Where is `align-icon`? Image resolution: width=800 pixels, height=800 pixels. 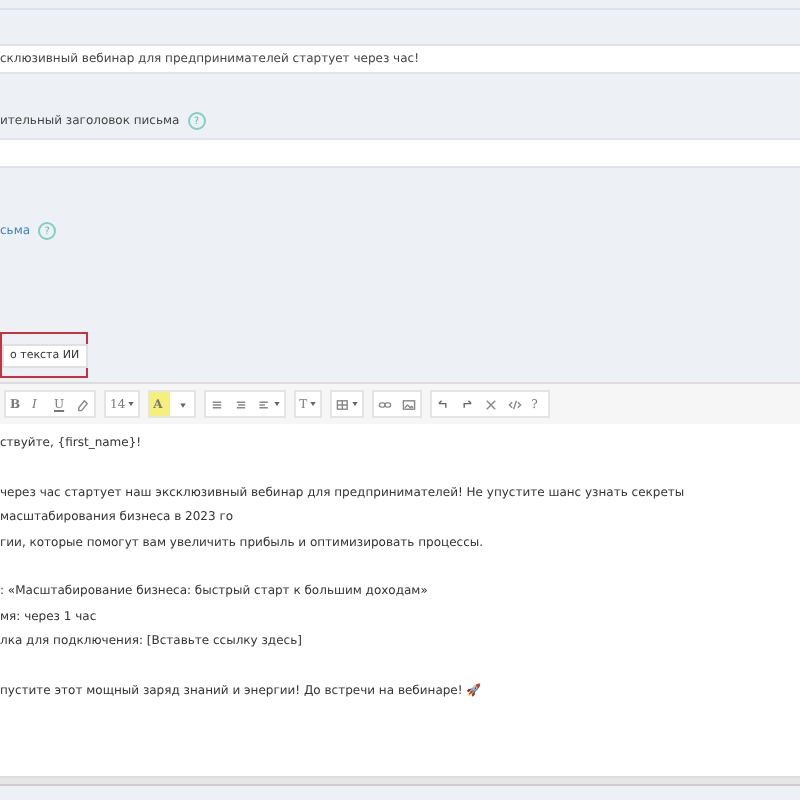
align-icon is located at coordinates (264, 404).